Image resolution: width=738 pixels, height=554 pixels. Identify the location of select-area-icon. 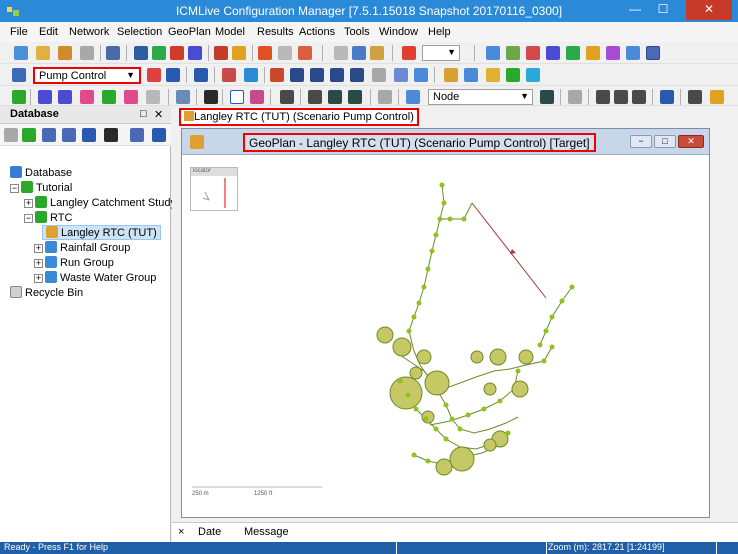
(257, 97).